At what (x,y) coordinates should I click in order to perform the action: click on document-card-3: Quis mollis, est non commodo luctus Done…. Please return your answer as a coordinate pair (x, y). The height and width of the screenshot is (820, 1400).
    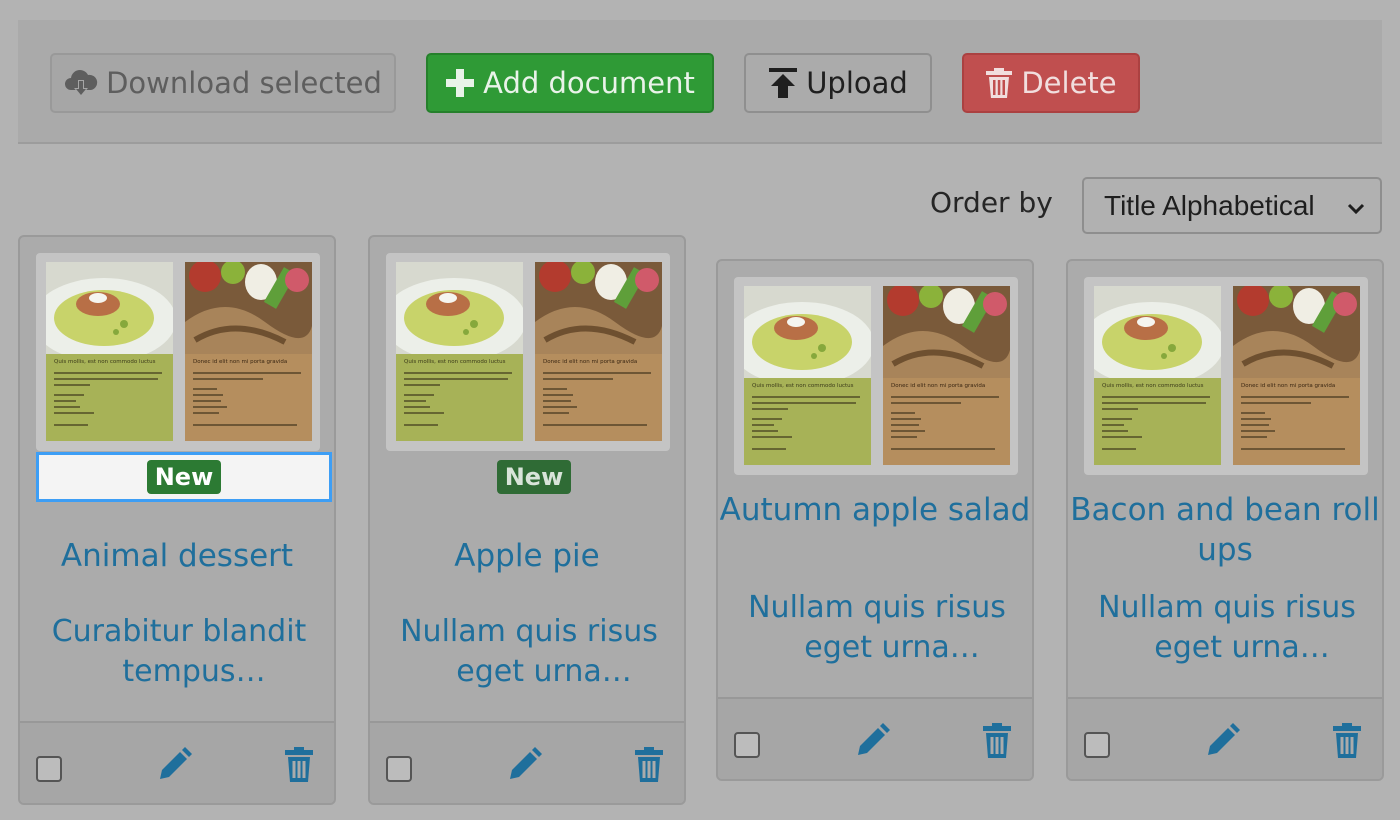
    Looking at the image, I should click on (875, 520).